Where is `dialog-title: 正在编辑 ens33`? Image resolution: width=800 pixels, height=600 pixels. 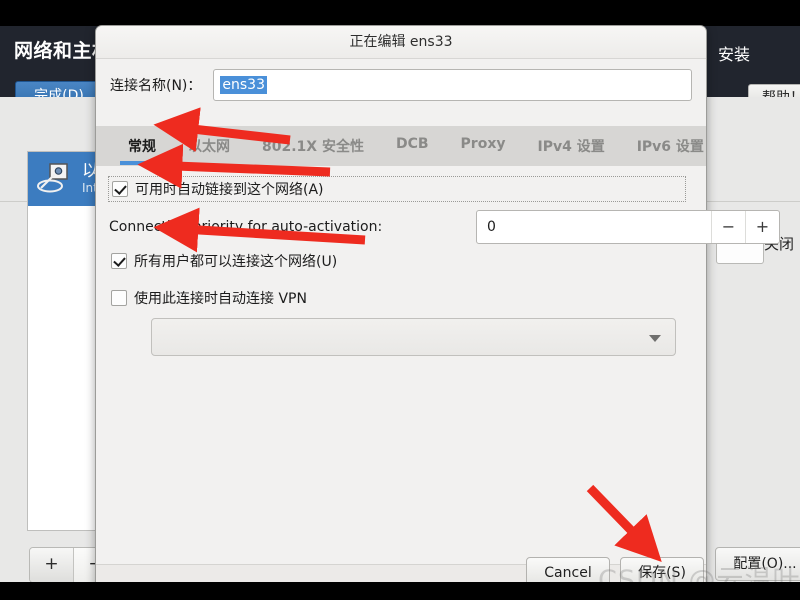
dialog-title: 正在编辑 ens33 is located at coordinates (401, 42).